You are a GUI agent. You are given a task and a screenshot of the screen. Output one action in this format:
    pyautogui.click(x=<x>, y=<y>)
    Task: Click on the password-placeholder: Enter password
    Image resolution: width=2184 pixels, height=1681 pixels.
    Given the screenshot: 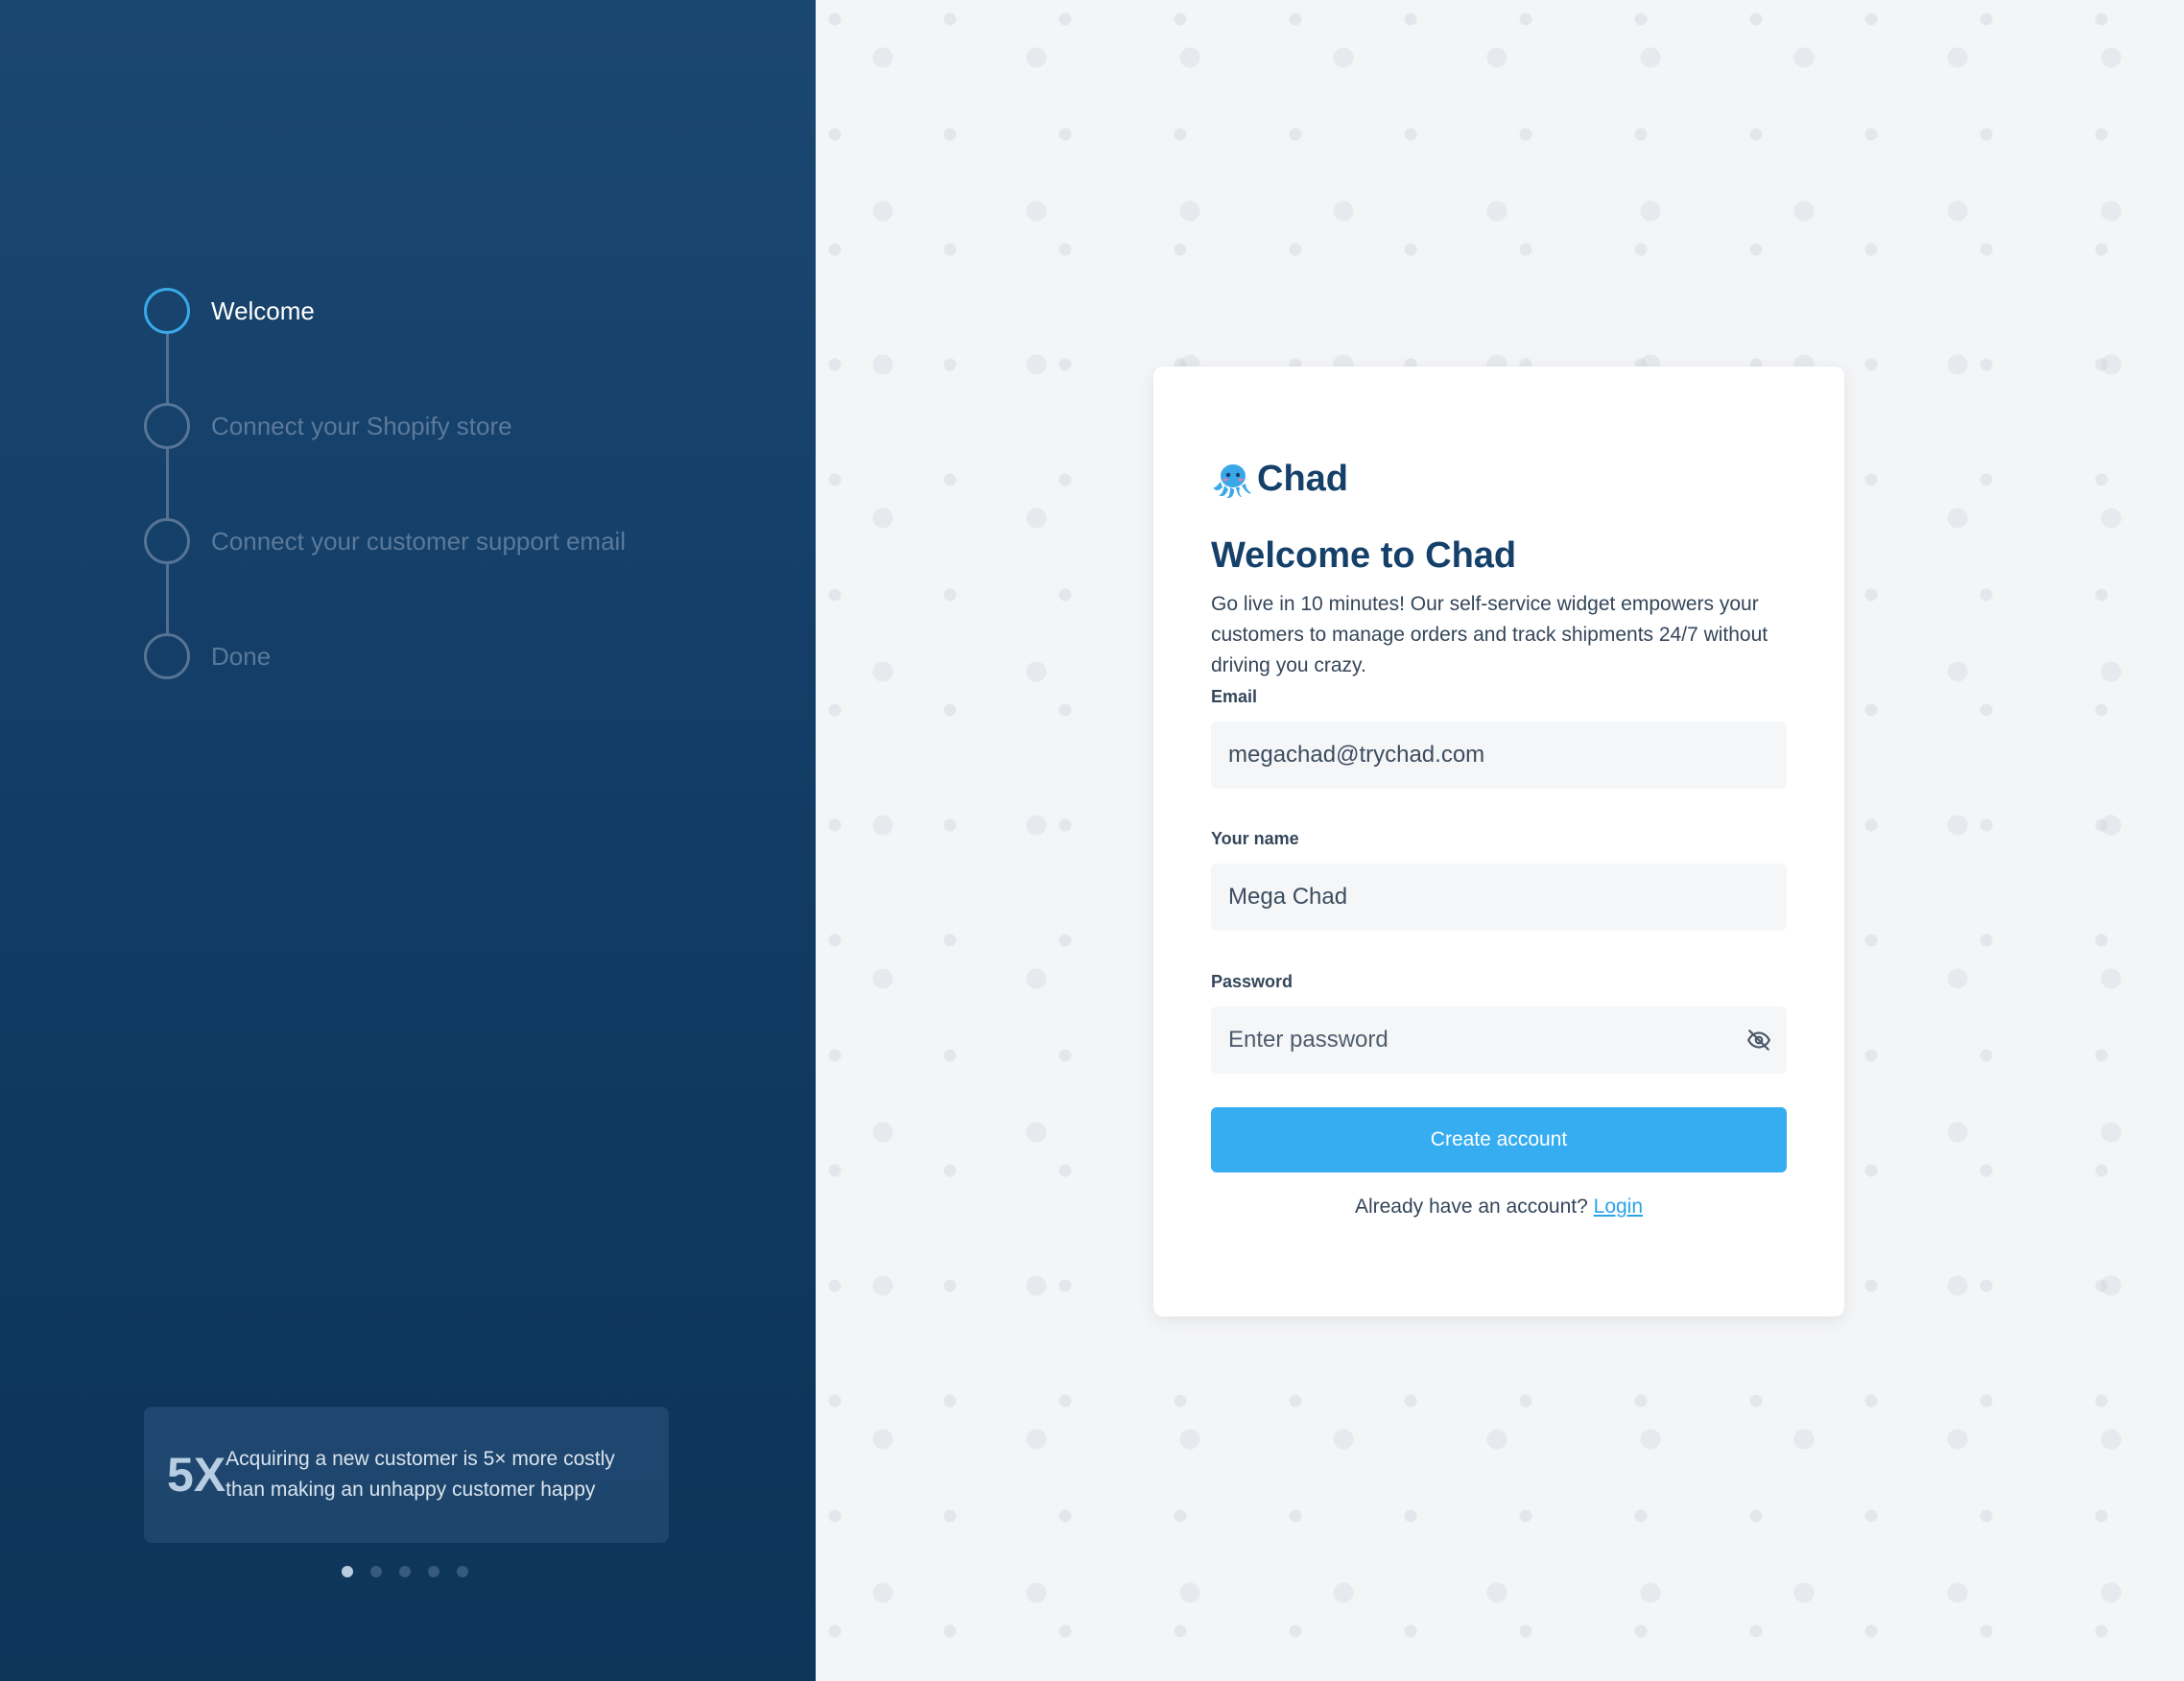 What is the action you would take?
    pyautogui.click(x=1308, y=1040)
    